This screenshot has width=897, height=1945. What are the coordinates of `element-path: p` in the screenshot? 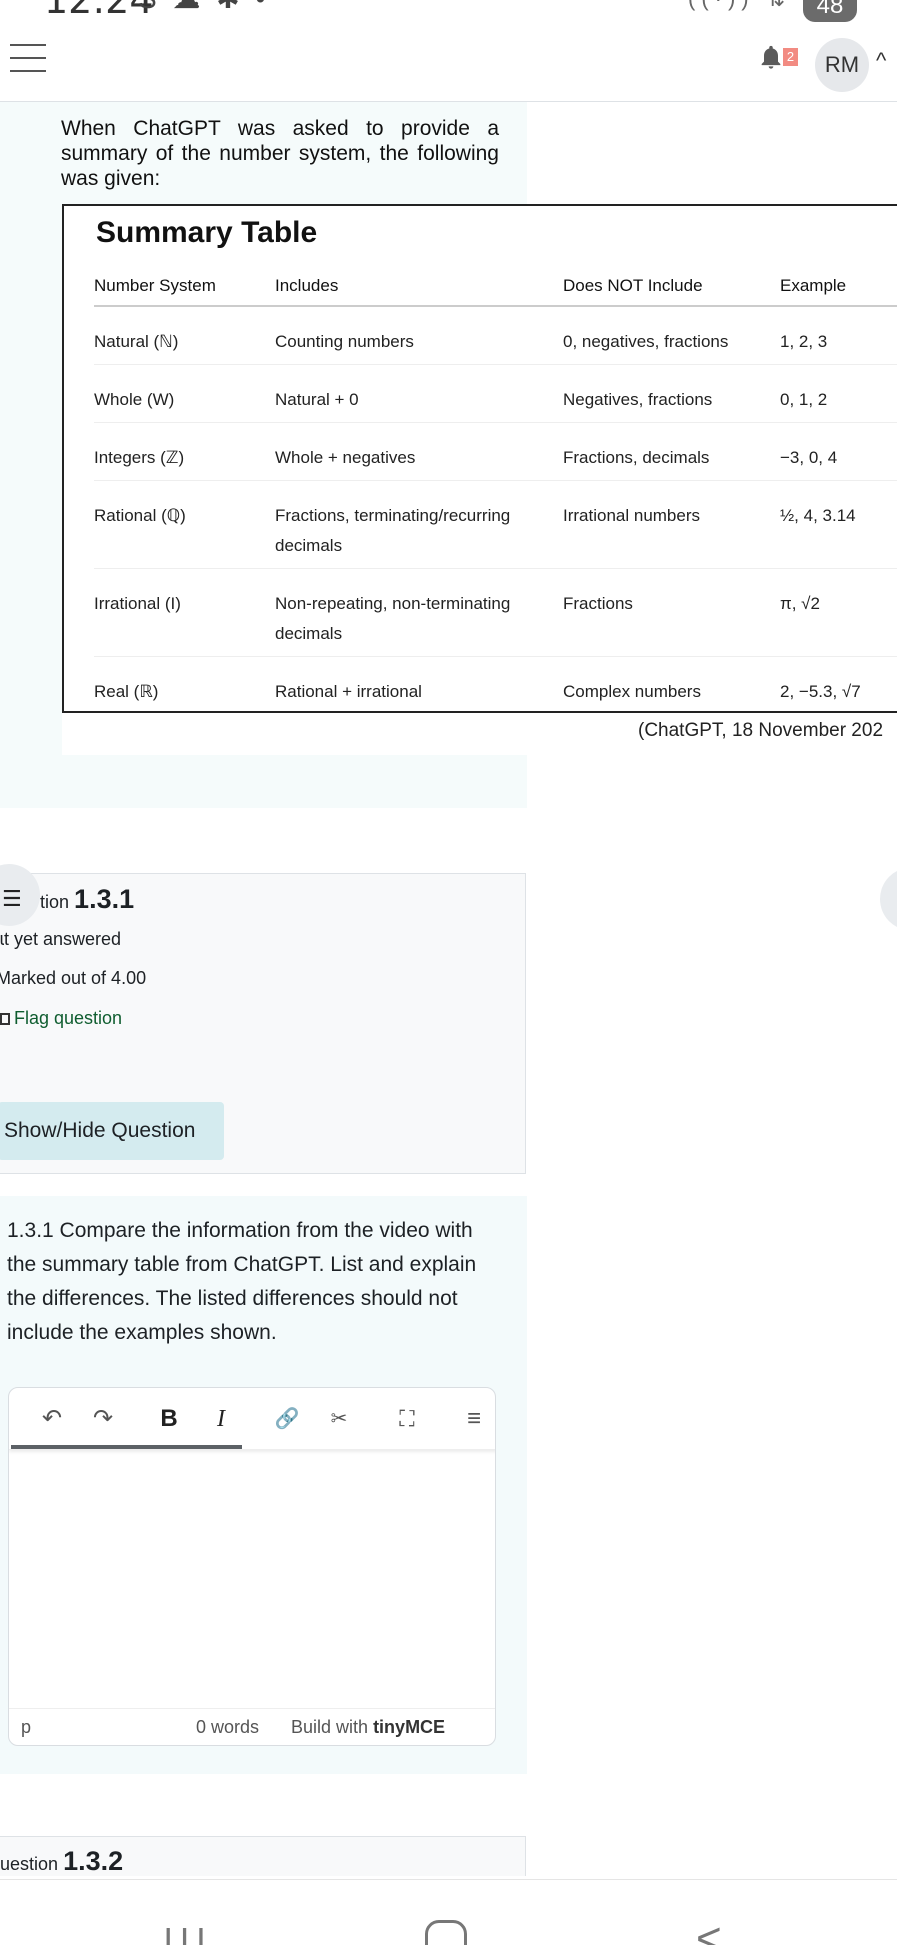 It's located at (26, 1727).